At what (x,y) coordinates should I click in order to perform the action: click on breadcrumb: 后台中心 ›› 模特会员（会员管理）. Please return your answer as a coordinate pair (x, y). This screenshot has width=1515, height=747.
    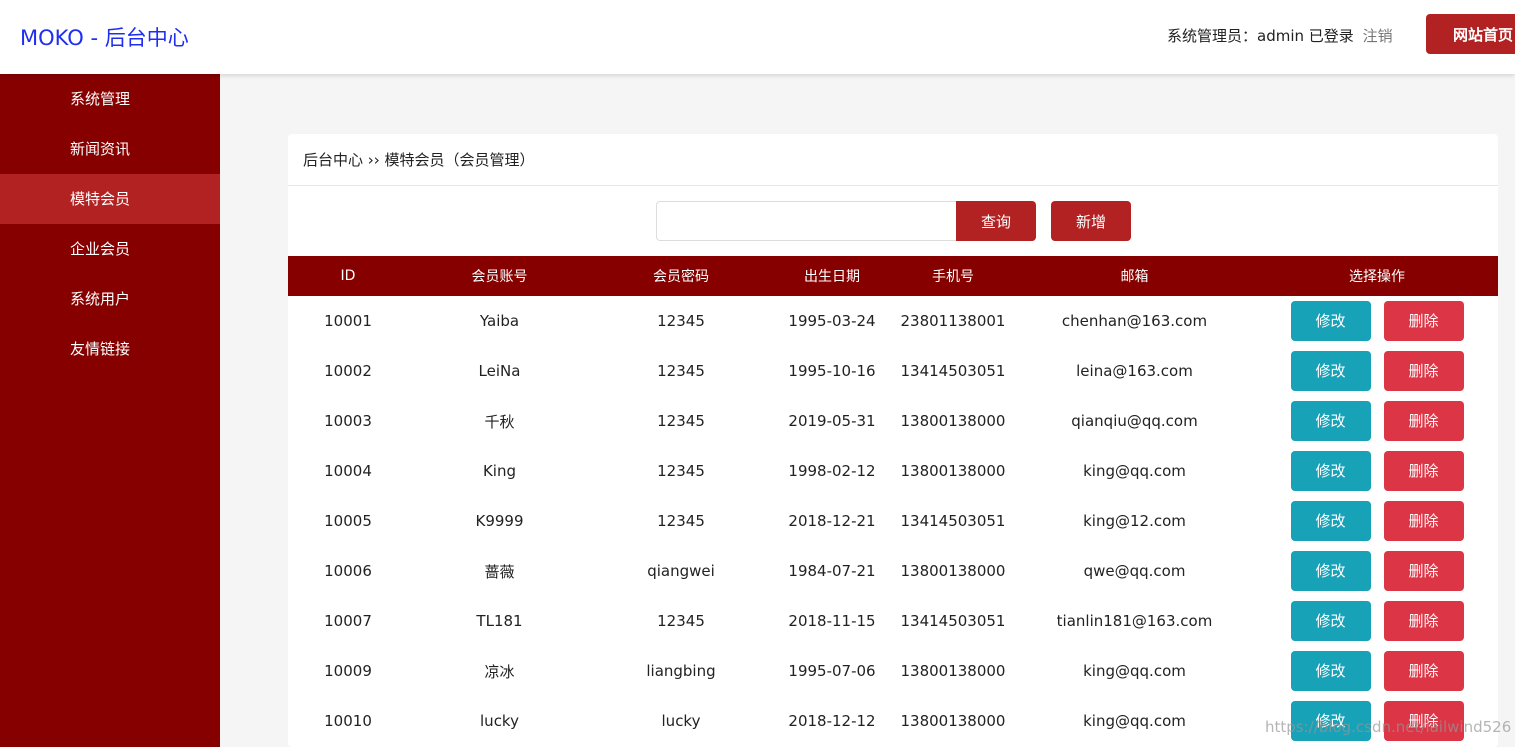
    Looking at the image, I should click on (893, 160).